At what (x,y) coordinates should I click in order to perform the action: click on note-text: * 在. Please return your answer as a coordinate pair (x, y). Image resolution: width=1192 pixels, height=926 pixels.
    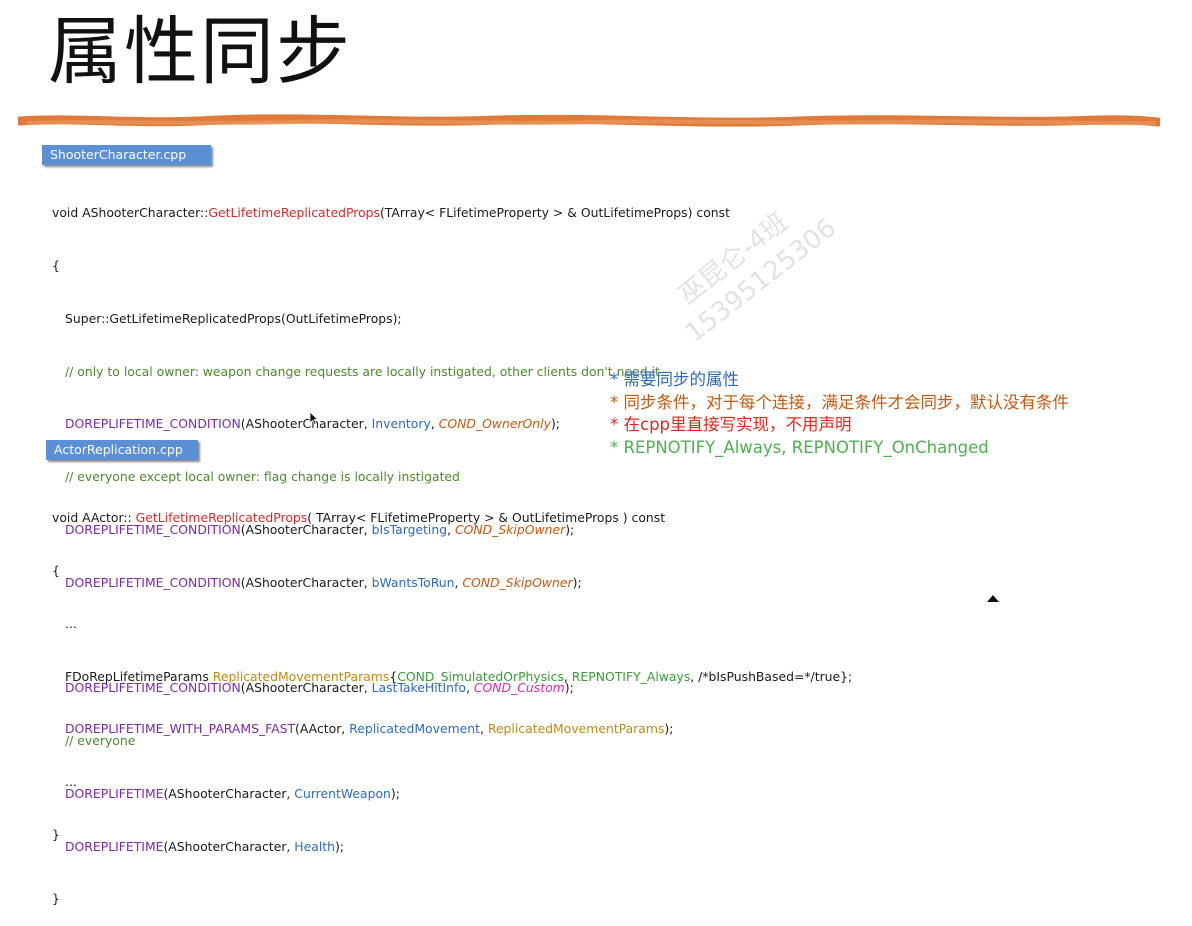
    Looking at the image, I should click on (625, 424).